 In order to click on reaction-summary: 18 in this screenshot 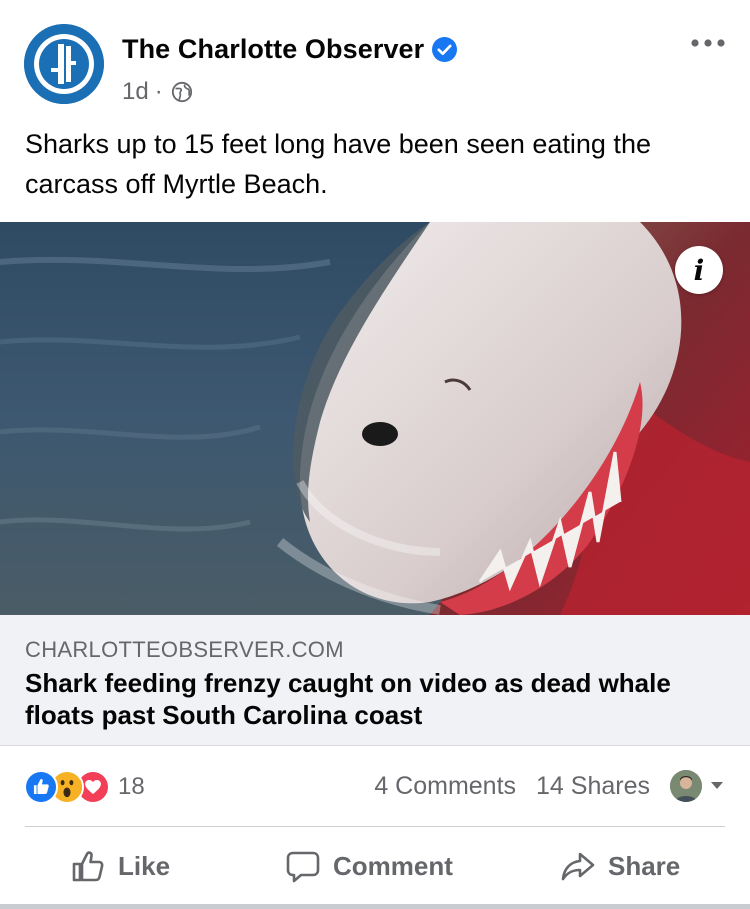, I will do `click(84, 787)`.